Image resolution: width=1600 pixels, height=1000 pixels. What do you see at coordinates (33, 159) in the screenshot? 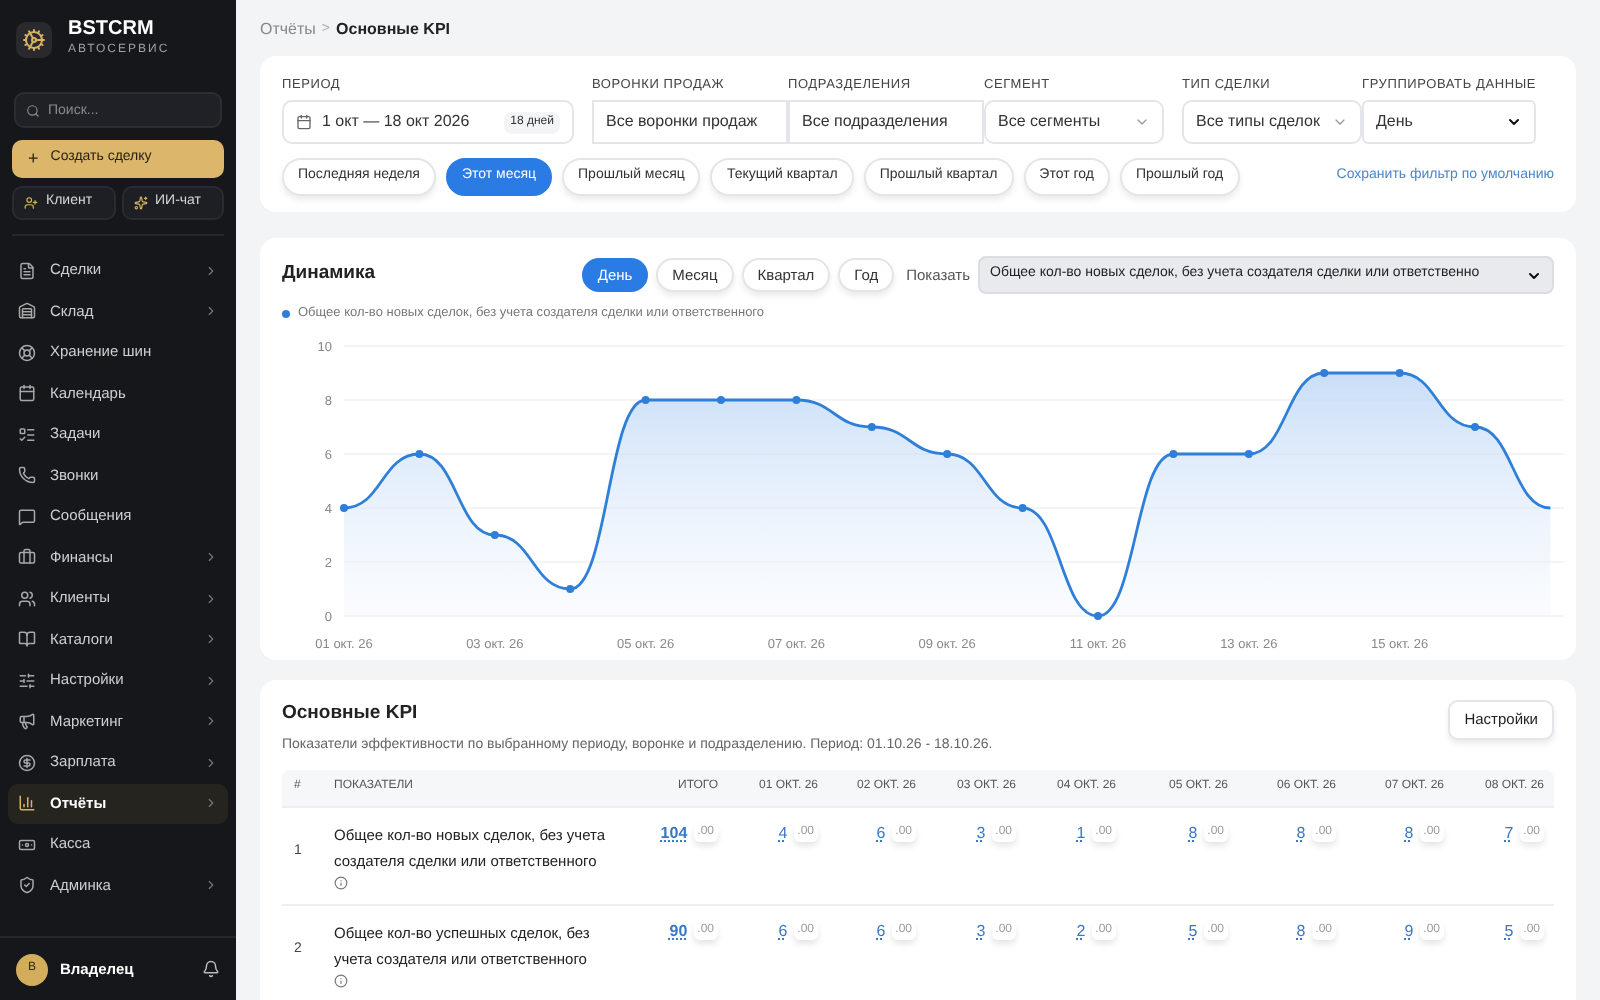
I see `plus-icon: +` at bounding box center [33, 159].